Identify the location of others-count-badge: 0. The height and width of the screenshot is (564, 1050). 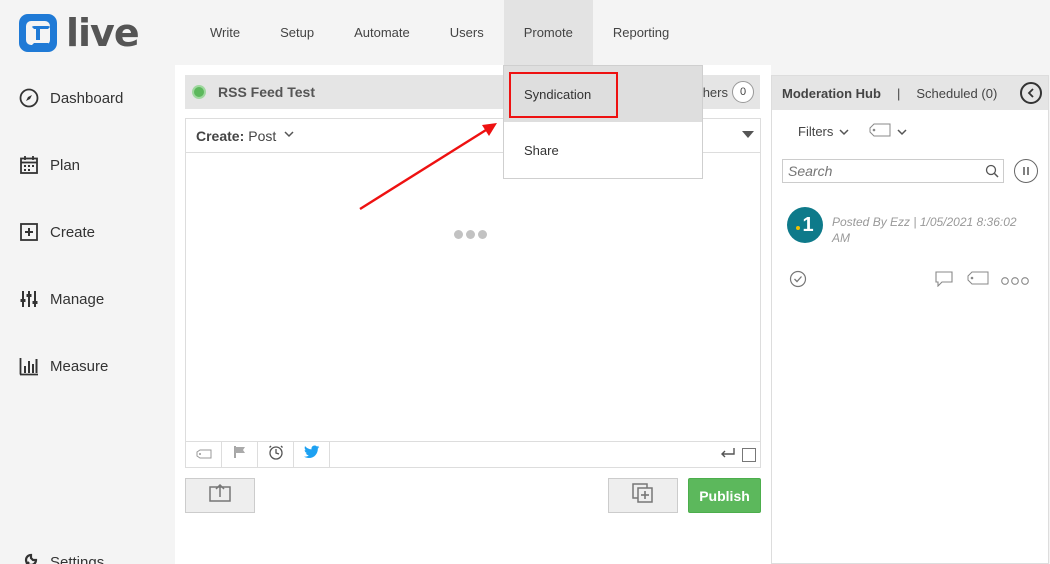
(743, 92).